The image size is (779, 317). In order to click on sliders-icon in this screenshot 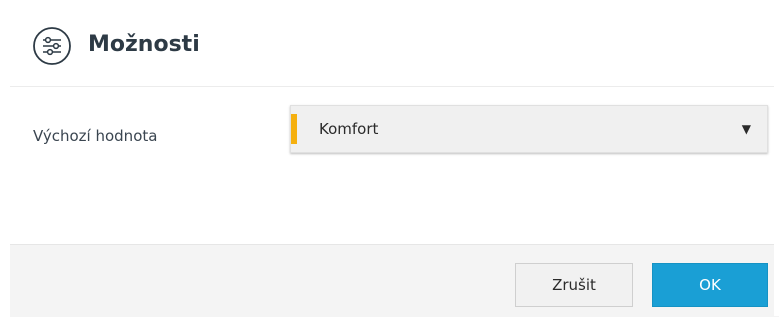, I will do `click(52, 46)`.